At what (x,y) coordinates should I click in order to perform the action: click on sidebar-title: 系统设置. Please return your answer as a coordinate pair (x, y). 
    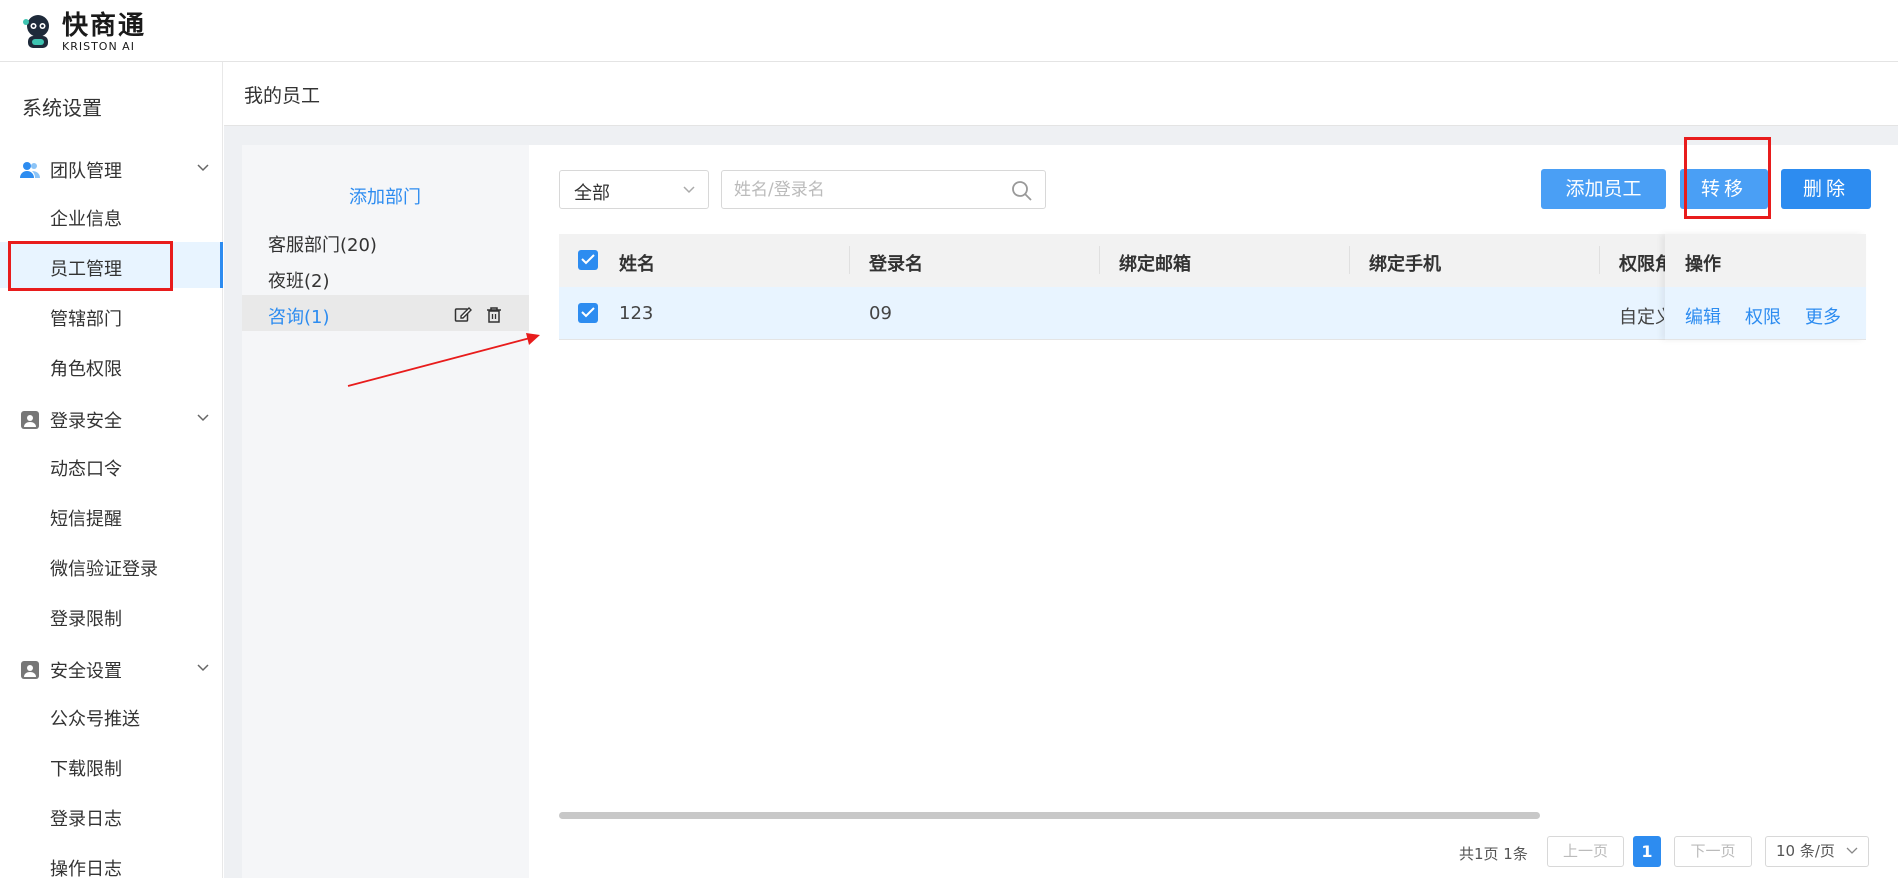
    Looking at the image, I should click on (62, 108).